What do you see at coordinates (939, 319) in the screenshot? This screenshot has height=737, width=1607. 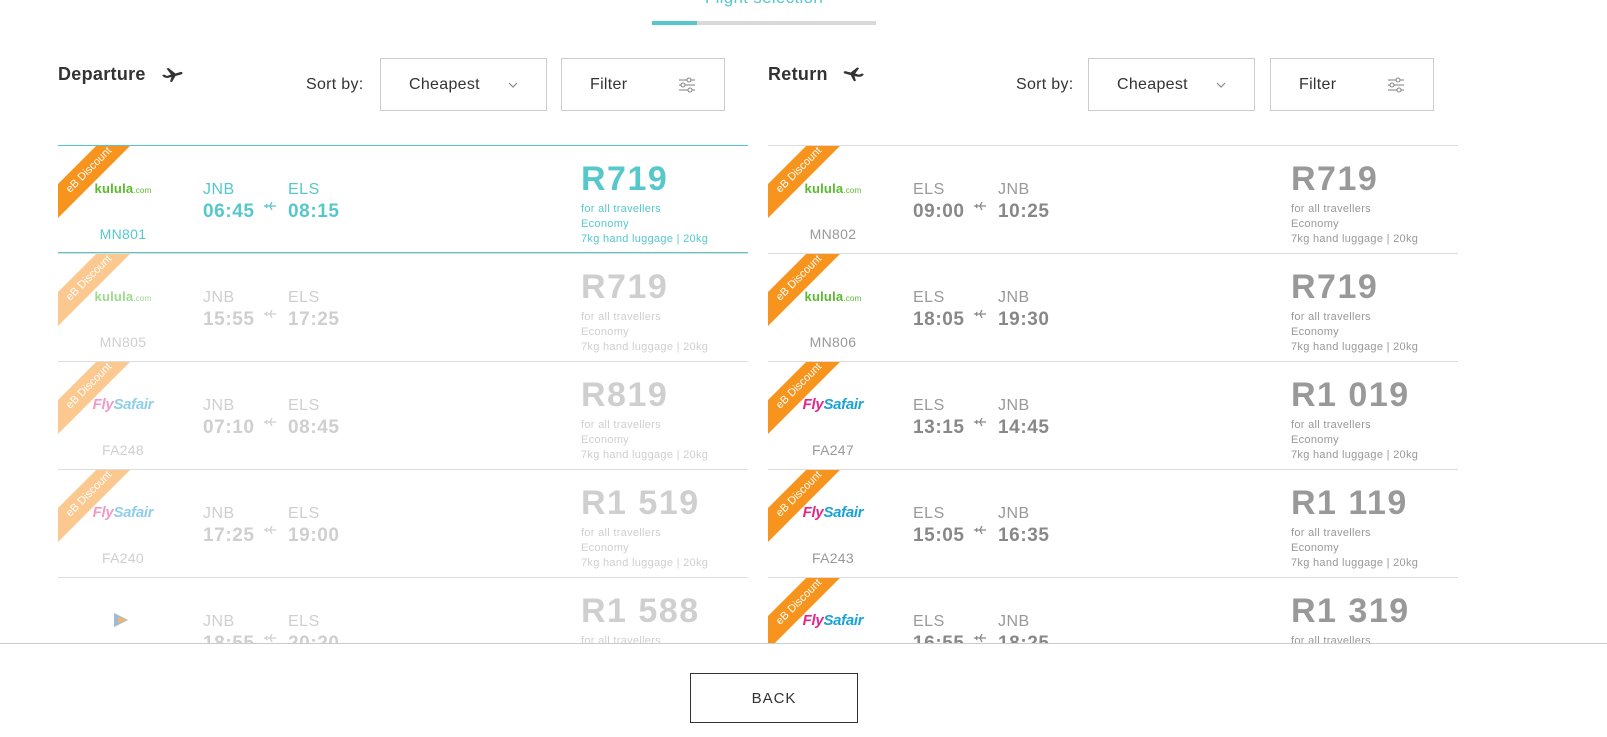 I see `departure-time: 18:05` at bounding box center [939, 319].